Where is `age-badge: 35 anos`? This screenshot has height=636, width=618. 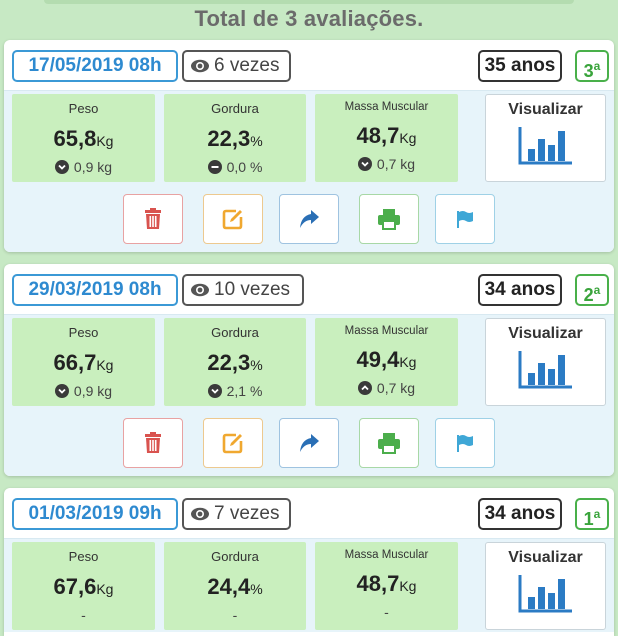
age-badge: 35 anos is located at coordinates (520, 66).